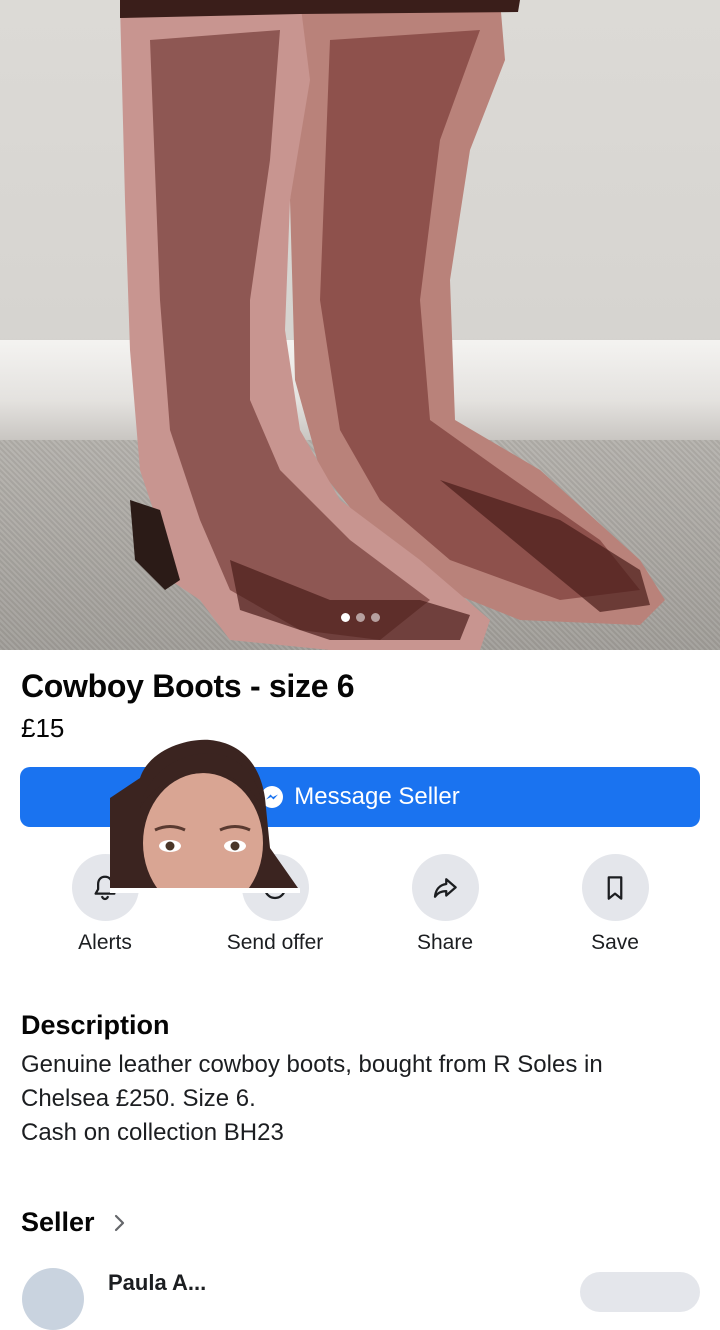 This screenshot has width=720, height=1330. Describe the element at coordinates (615, 942) in the screenshot. I see `save-label: Save` at that location.